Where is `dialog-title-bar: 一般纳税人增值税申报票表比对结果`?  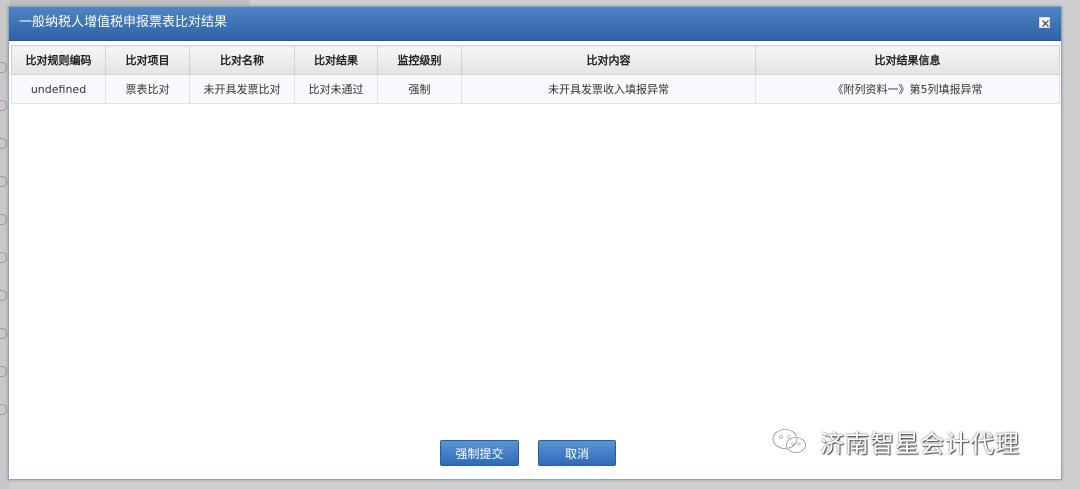
dialog-title-bar: 一般纳税人增值税申报票表比对结果 is located at coordinates (535, 24).